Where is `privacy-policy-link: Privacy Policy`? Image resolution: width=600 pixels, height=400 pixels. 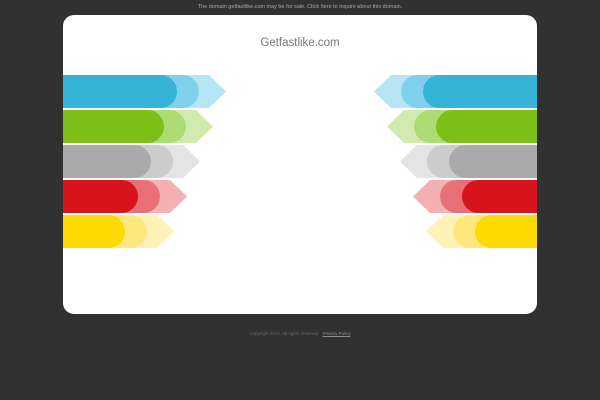
privacy-policy-link: Privacy Policy is located at coordinates (337, 333).